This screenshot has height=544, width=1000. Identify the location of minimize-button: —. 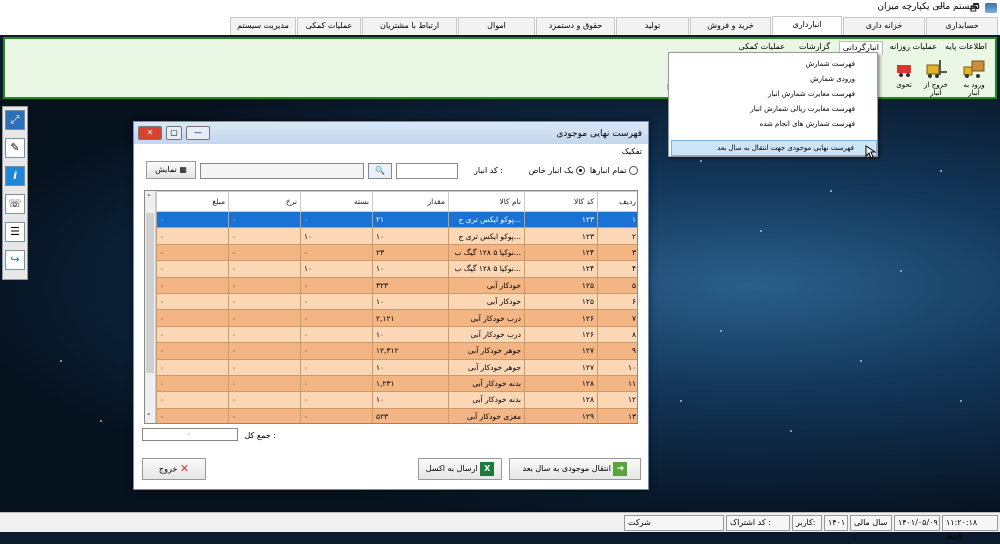
(940, 6).